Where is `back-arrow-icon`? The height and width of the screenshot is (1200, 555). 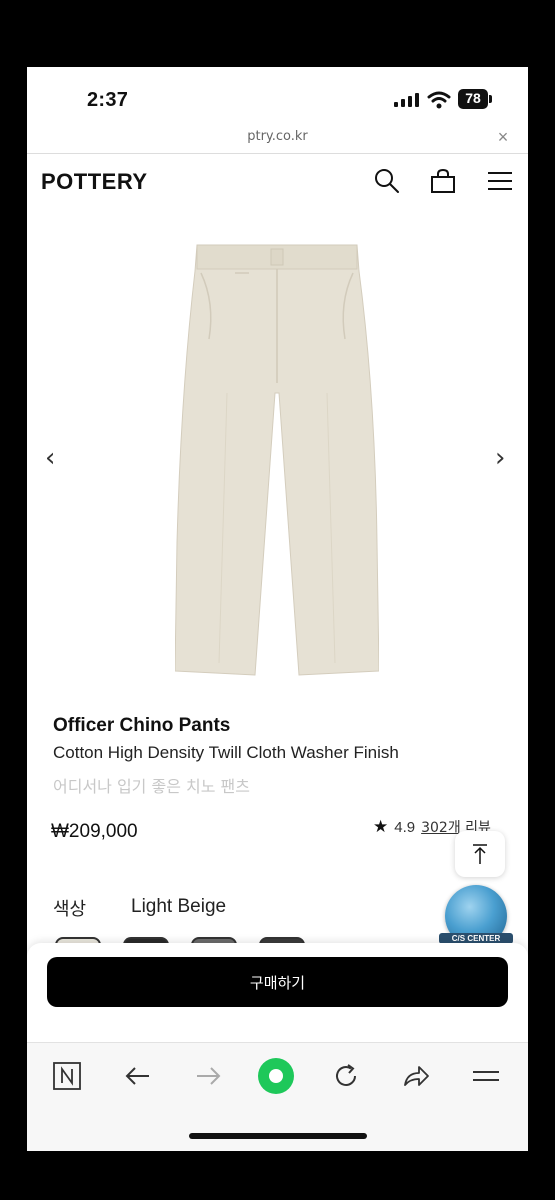
back-arrow-icon is located at coordinates (138, 1076).